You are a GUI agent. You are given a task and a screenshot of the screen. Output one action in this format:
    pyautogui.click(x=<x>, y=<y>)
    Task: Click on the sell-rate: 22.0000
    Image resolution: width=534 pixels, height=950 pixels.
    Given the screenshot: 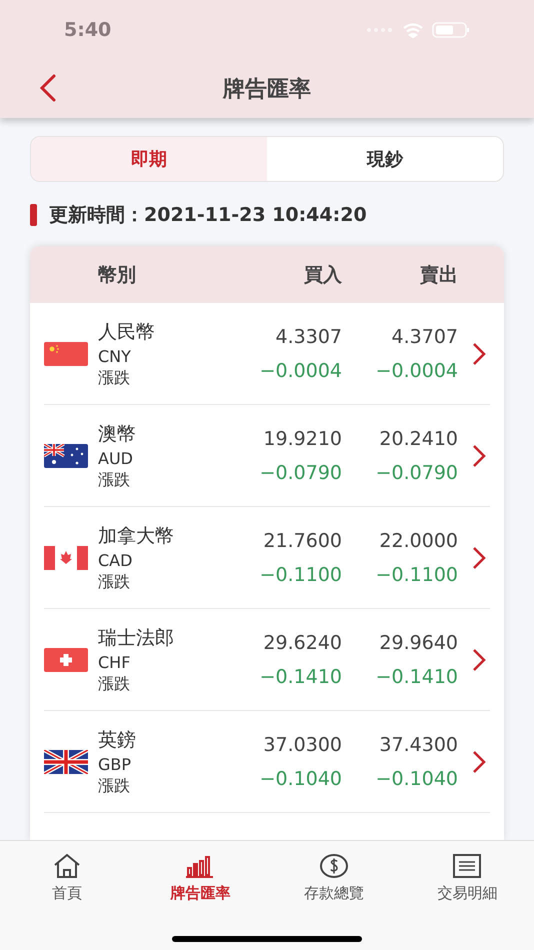 What is the action you would take?
    pyautogui.click(x=418, y=541)
    